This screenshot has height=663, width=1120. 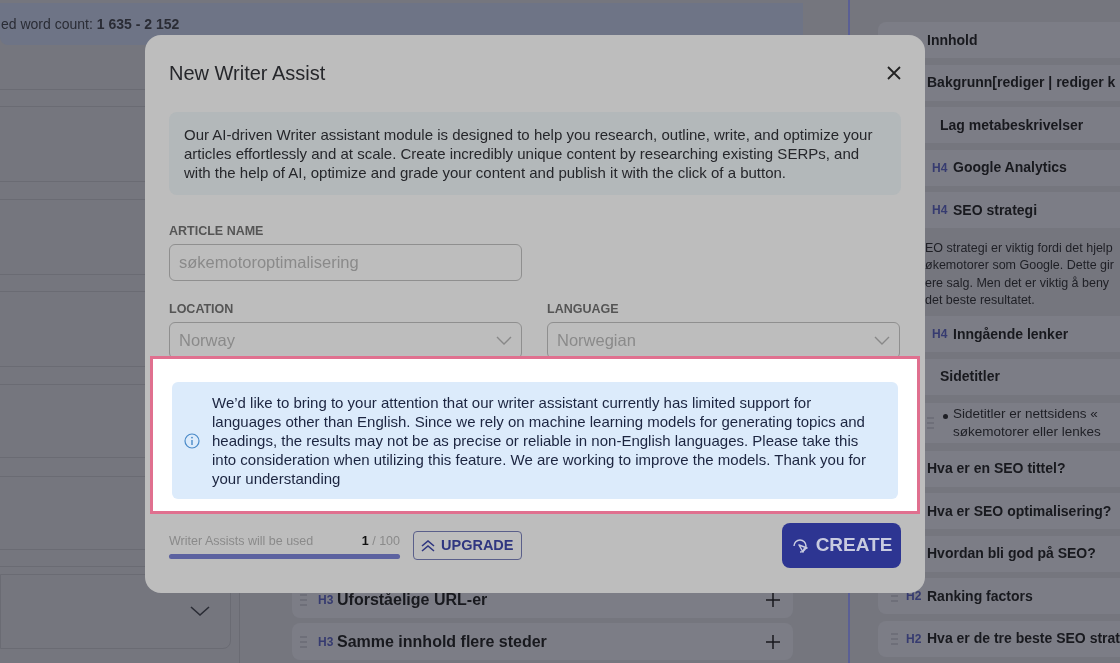 I want to click on heading-text: Hva er en SEO tittel?, so click(x=996, y=468).